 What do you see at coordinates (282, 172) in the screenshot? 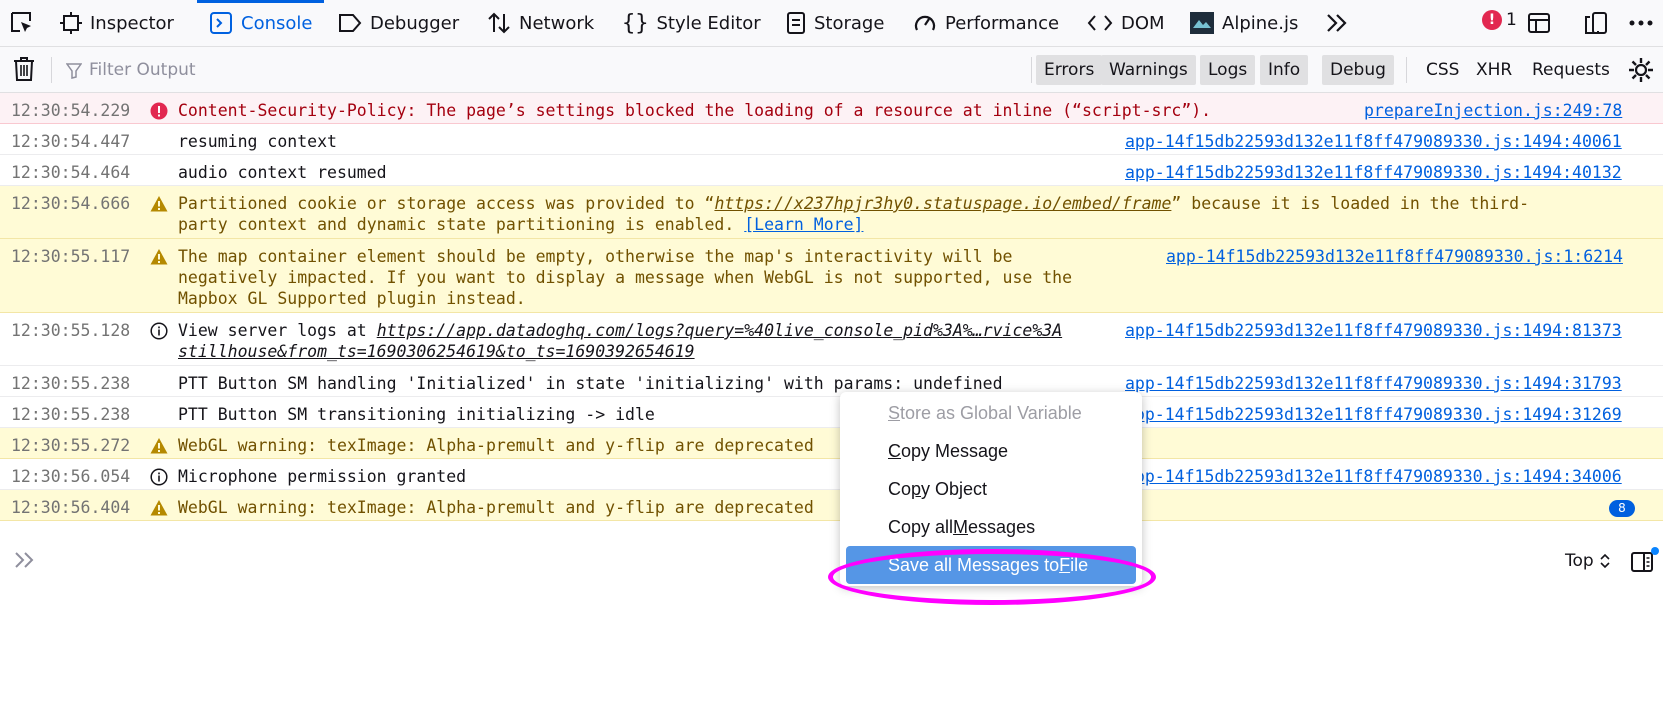
I see `message-text: audio context resumed` at bounding box center [282, 172].